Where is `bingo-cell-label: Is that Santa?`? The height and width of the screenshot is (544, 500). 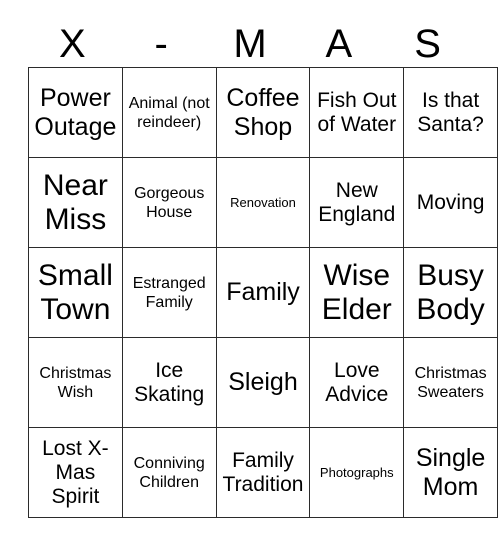 bingo-cell-label: Is that Santa? is located at coordinates (450, 112).